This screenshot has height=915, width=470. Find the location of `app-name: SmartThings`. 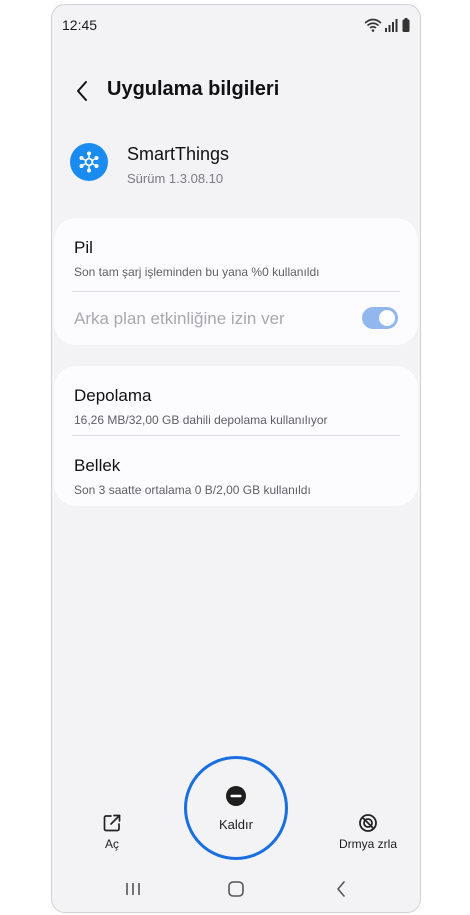

app-name: SmartThings is located at coordinates (178, 154).